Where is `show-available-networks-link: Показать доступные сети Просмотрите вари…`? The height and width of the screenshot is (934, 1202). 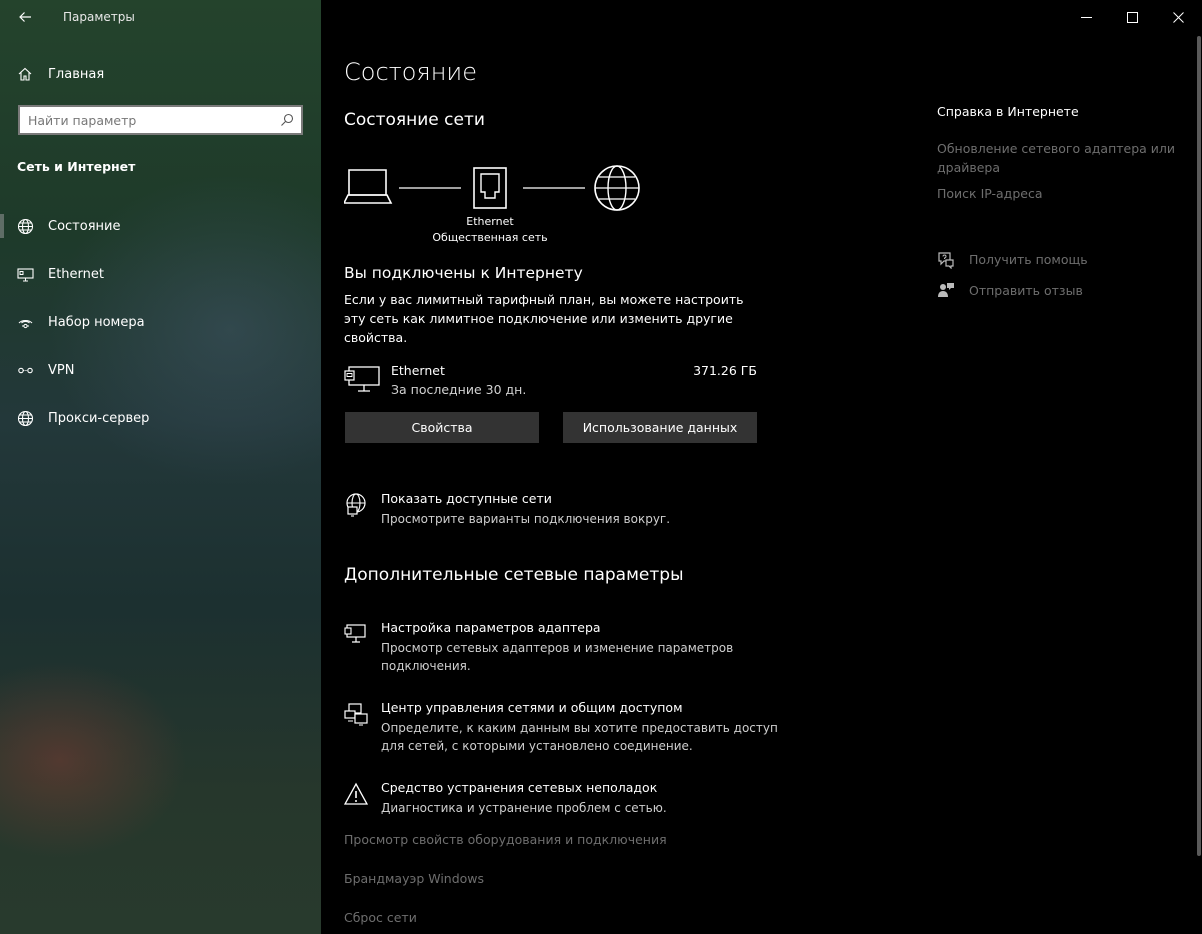
show-available-networks-link: Показать доступные сети Просмотрите вари… is located at coordinates (574, 511).